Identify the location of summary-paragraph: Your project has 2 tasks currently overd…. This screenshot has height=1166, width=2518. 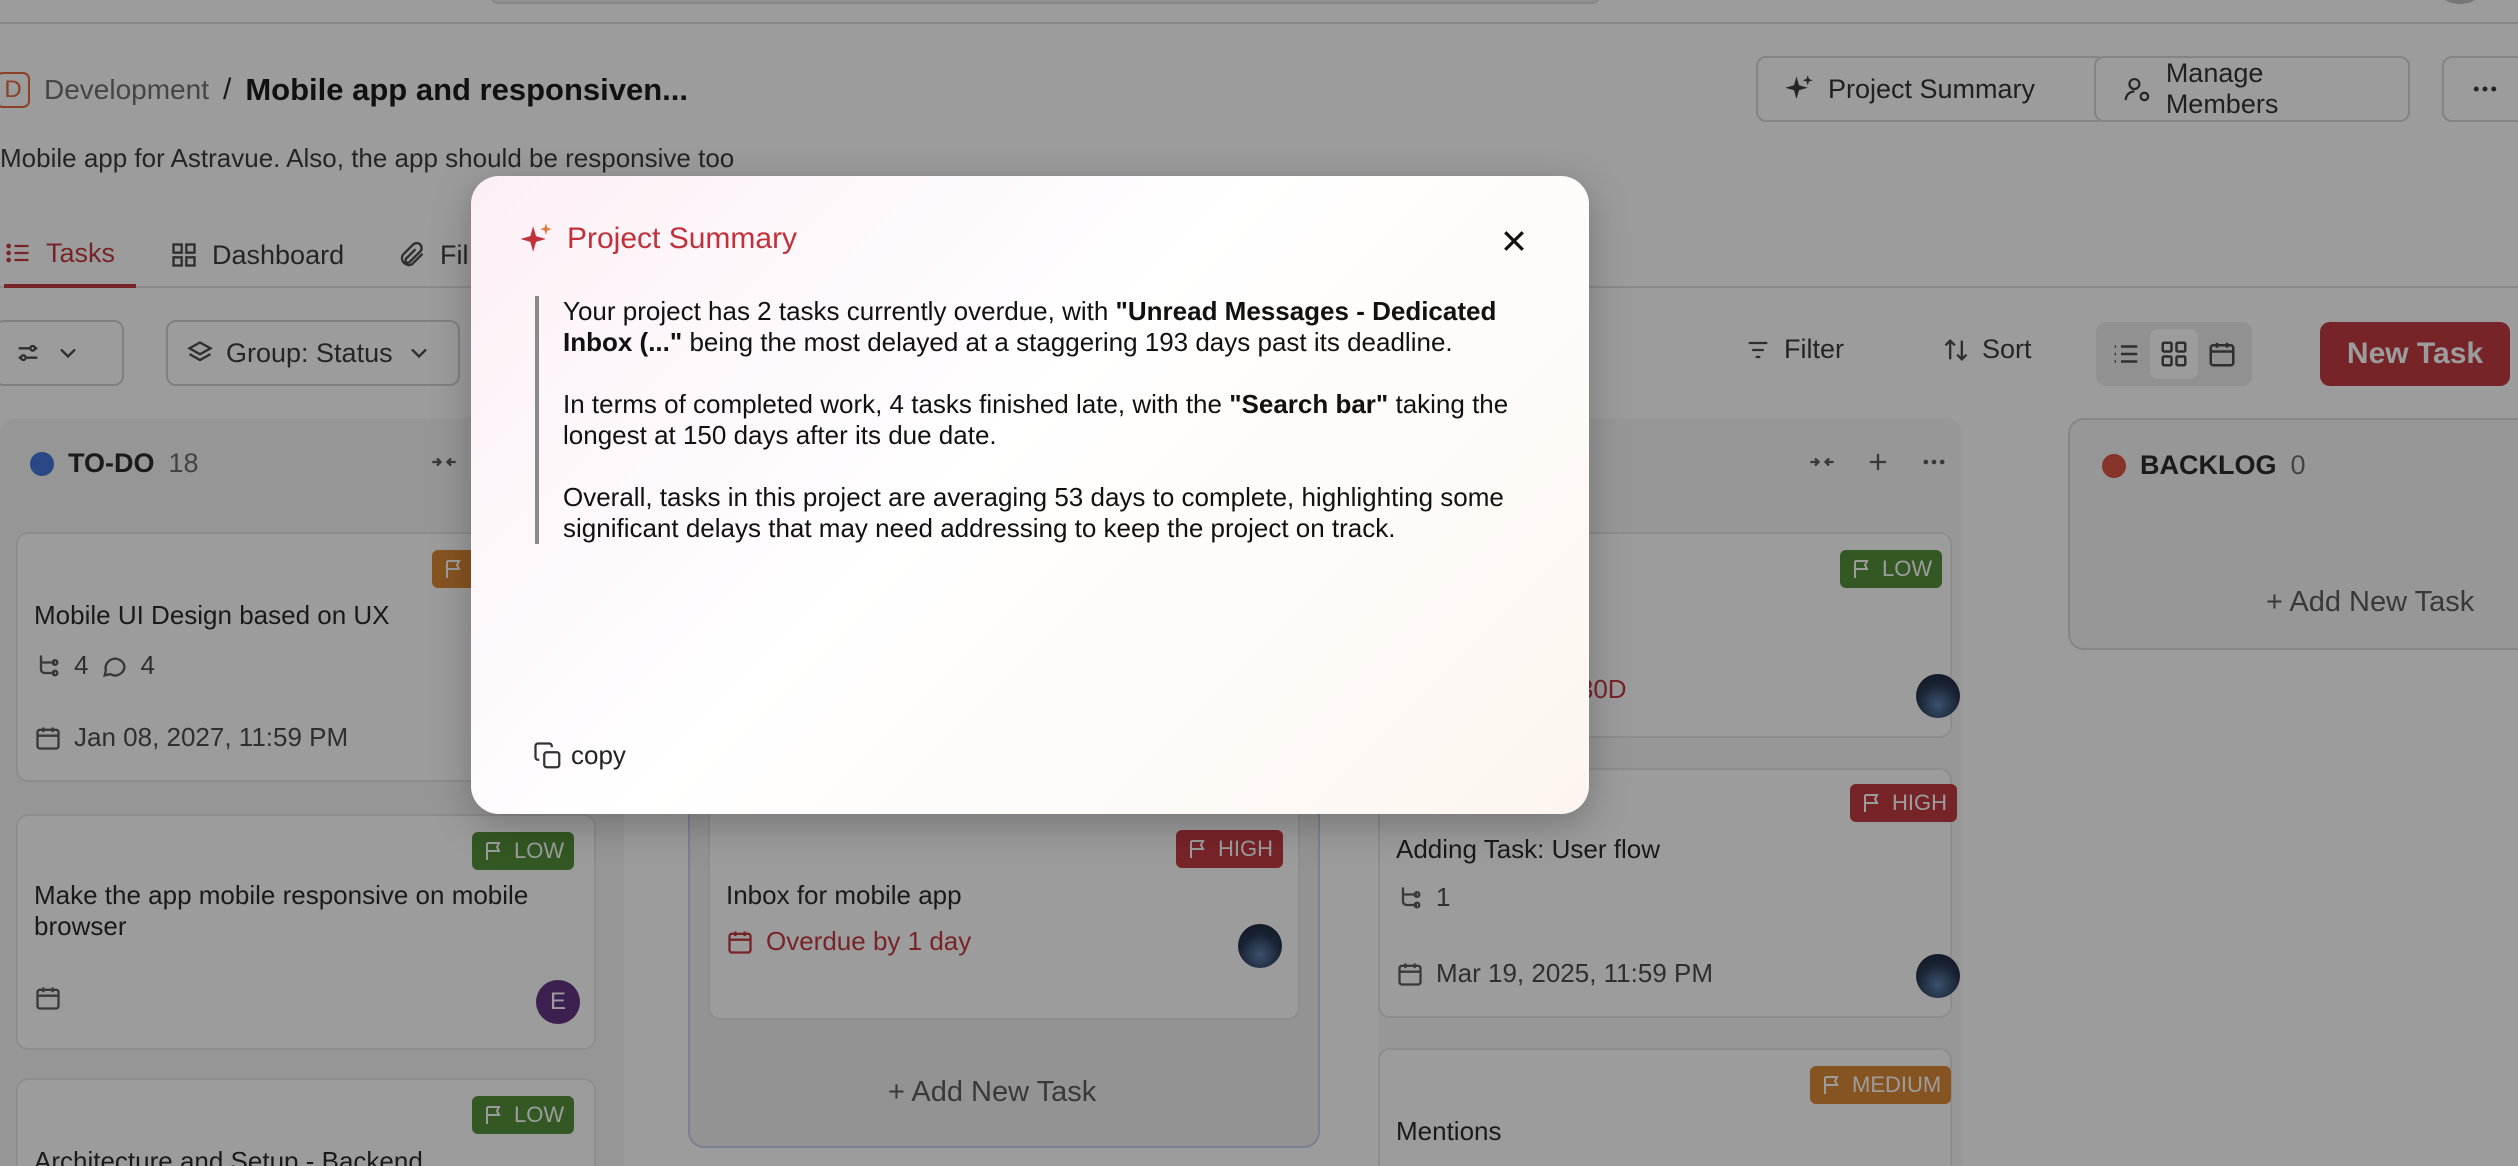
(1049, 327).